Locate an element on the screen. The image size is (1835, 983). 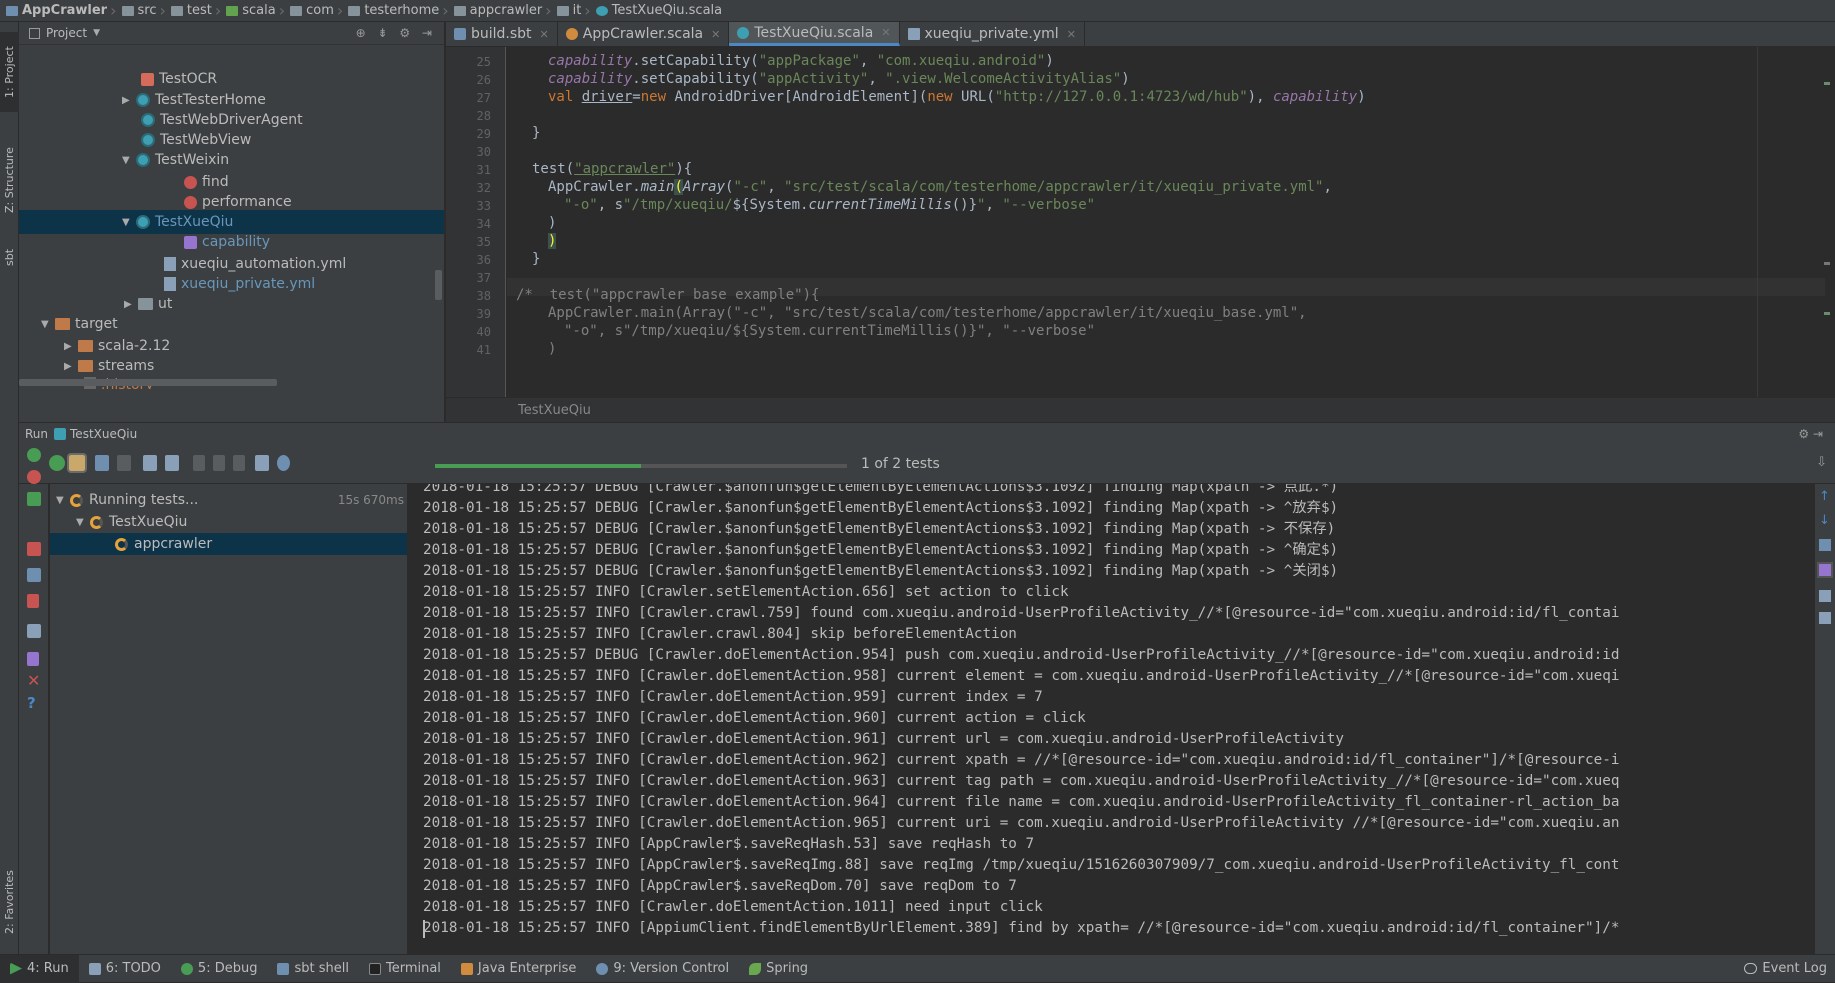
crumb-com: com › is located at coordinates (317, 10).